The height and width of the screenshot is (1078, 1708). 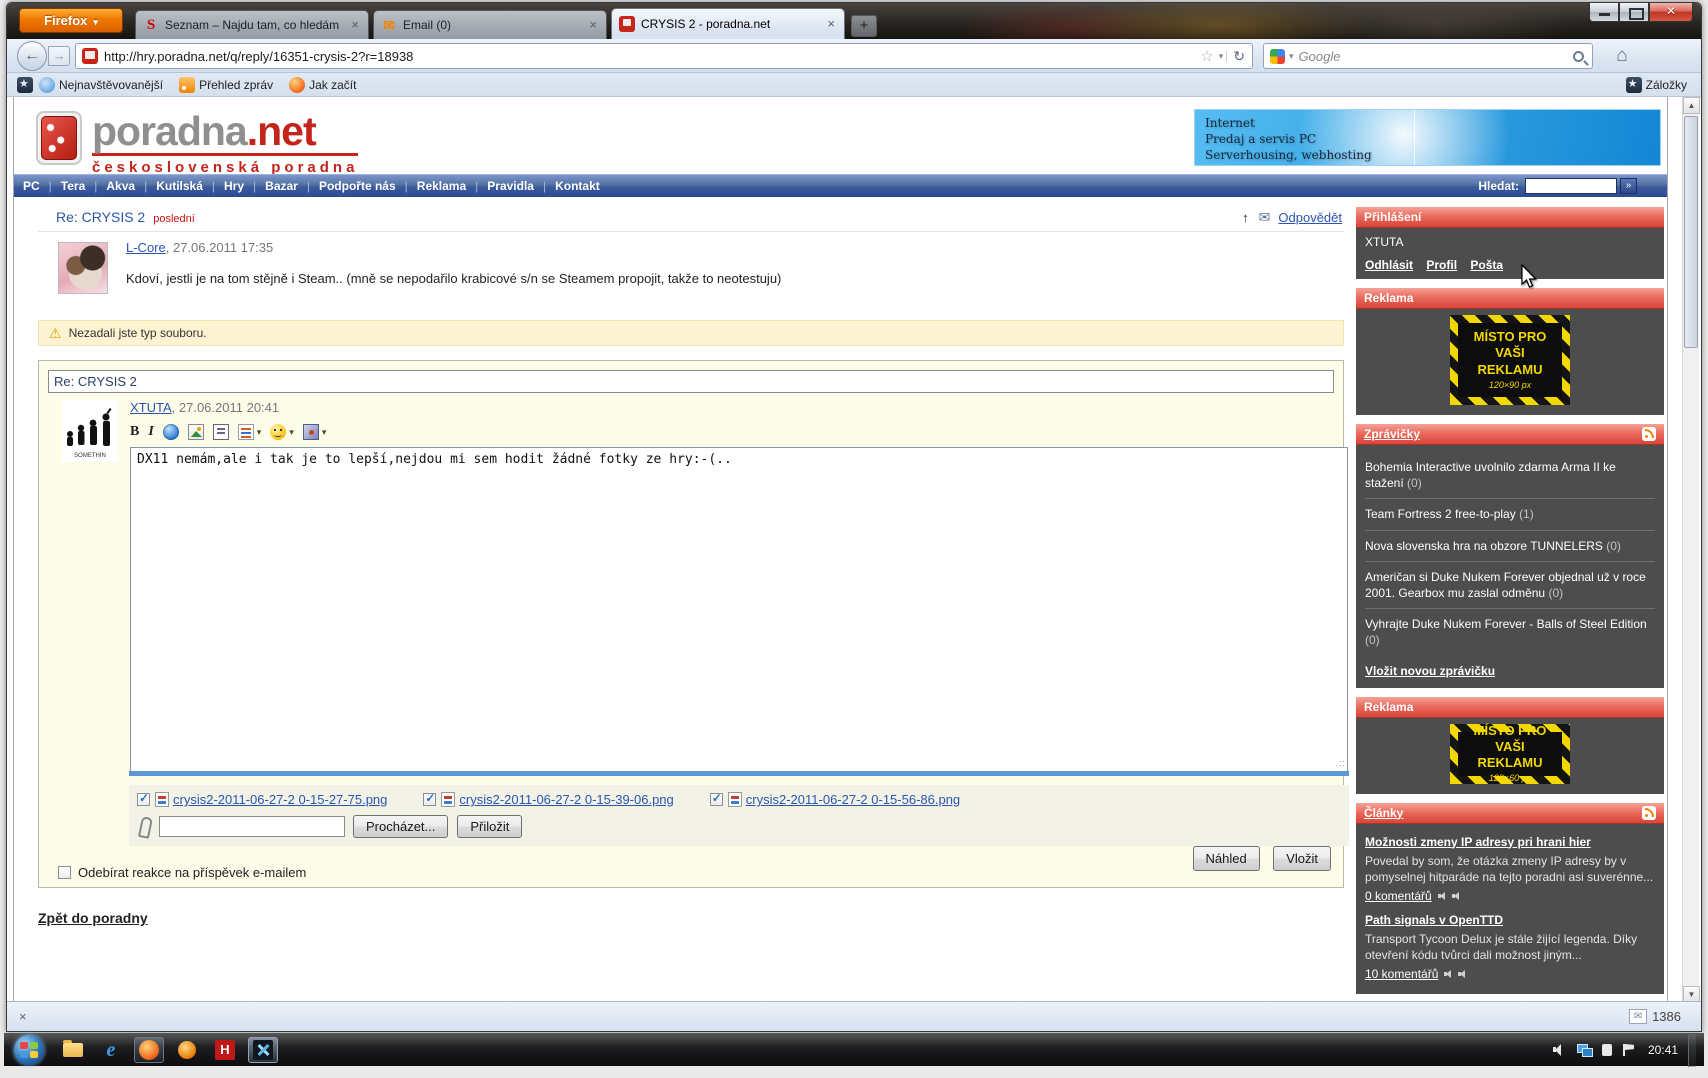 What do you see at coordinates (282, 432) in the screenshot?
I see `smiley-button: ▾` at bounding box center [282, 432].